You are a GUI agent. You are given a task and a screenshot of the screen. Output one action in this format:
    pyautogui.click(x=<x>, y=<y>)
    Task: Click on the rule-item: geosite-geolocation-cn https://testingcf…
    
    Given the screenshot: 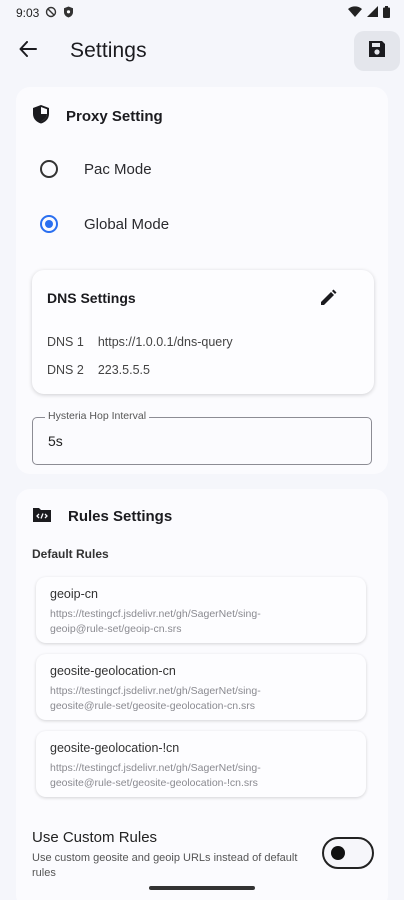 What is the action you would take?
    pyautogui.click(x=201, y=687)
    